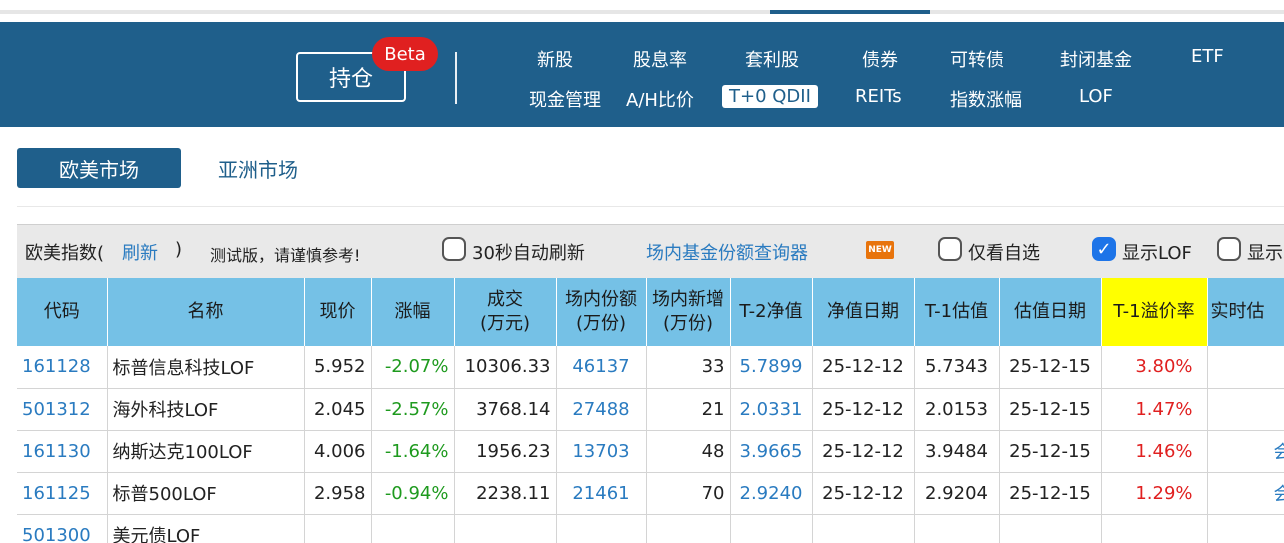  I want to click on auto-refresh-checkbox, so click(454, 249).